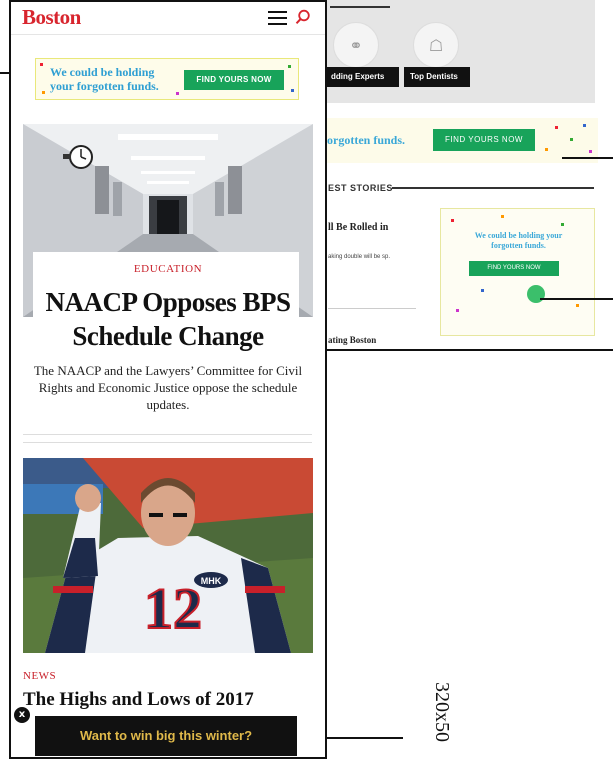 This screenshot has height=762, width=613. Describe the element at coordinates (173, 608) in the screenshot. I see `jersey-number: 12` at that location.